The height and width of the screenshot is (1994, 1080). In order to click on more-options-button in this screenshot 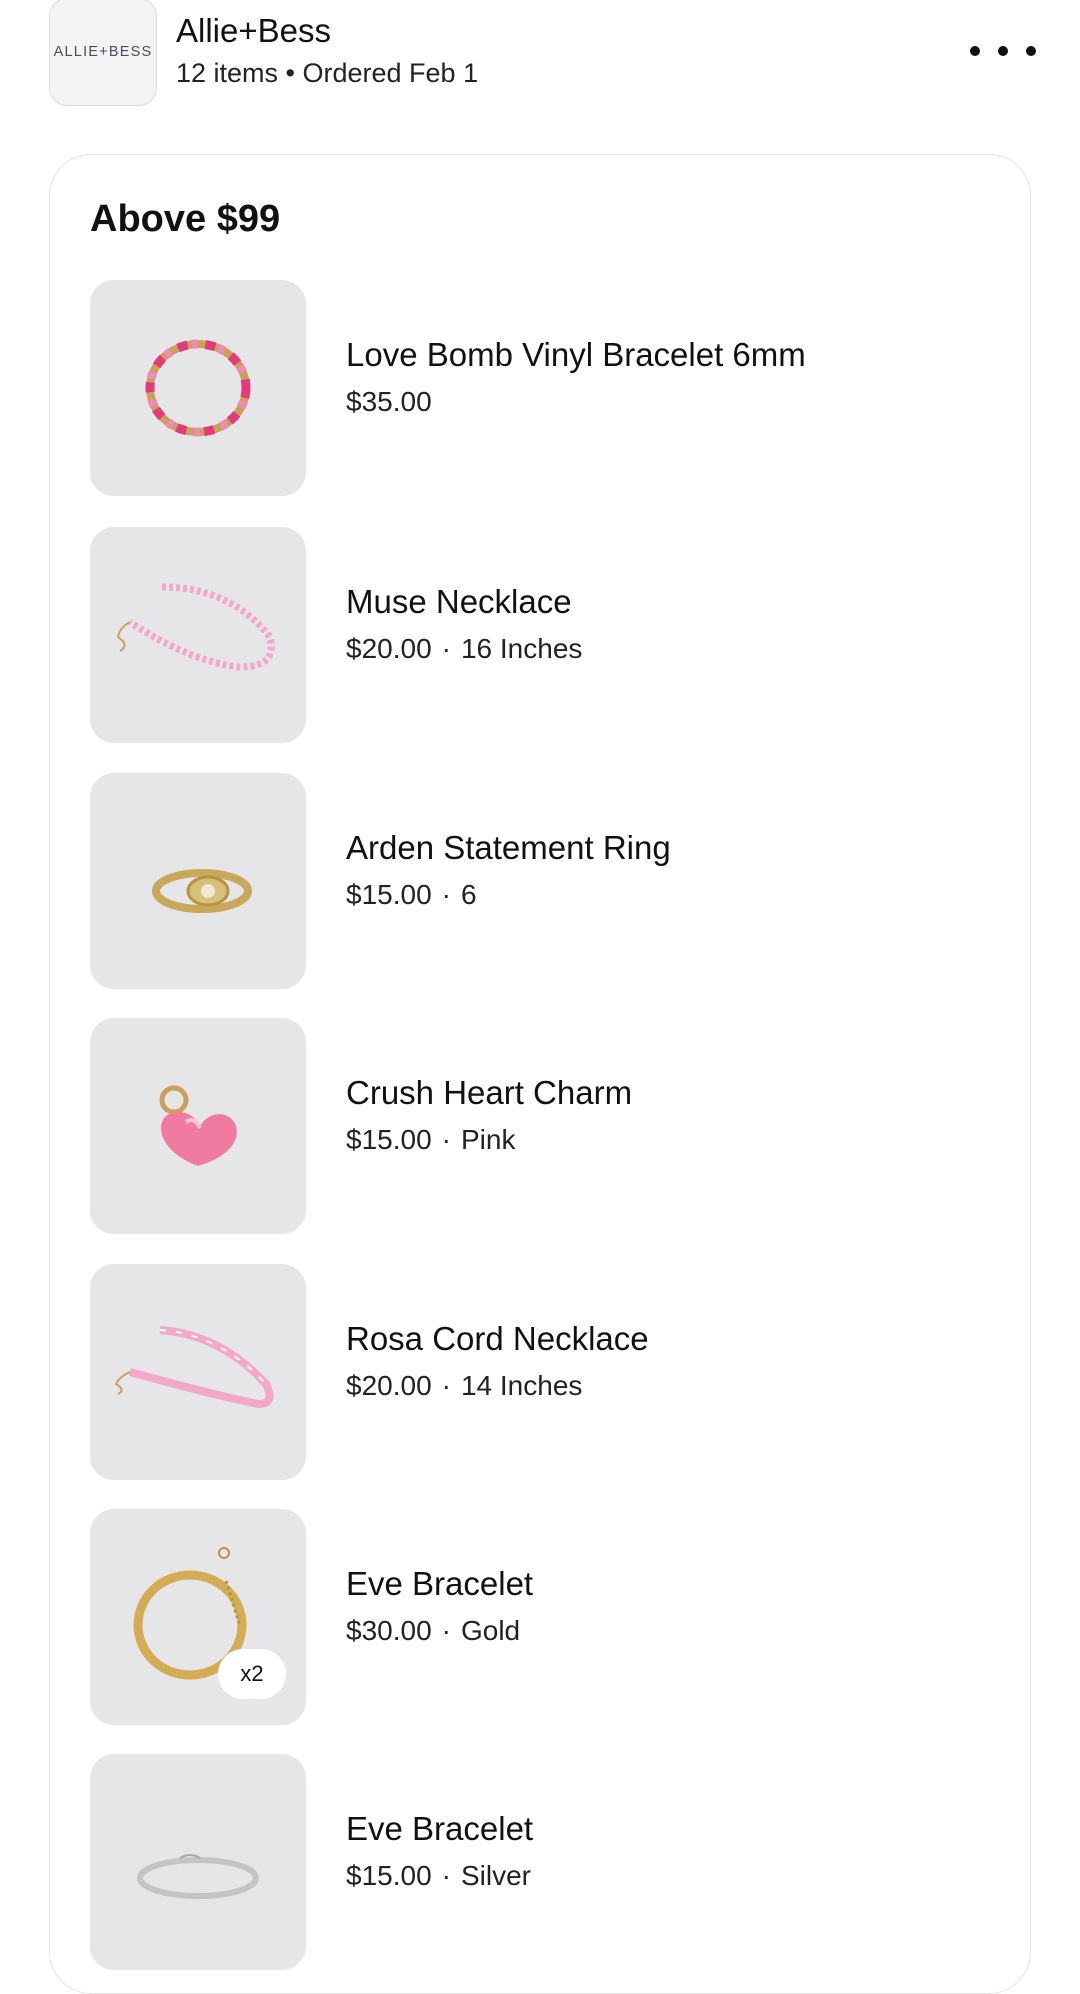, I will do `click(1003, 51)`.